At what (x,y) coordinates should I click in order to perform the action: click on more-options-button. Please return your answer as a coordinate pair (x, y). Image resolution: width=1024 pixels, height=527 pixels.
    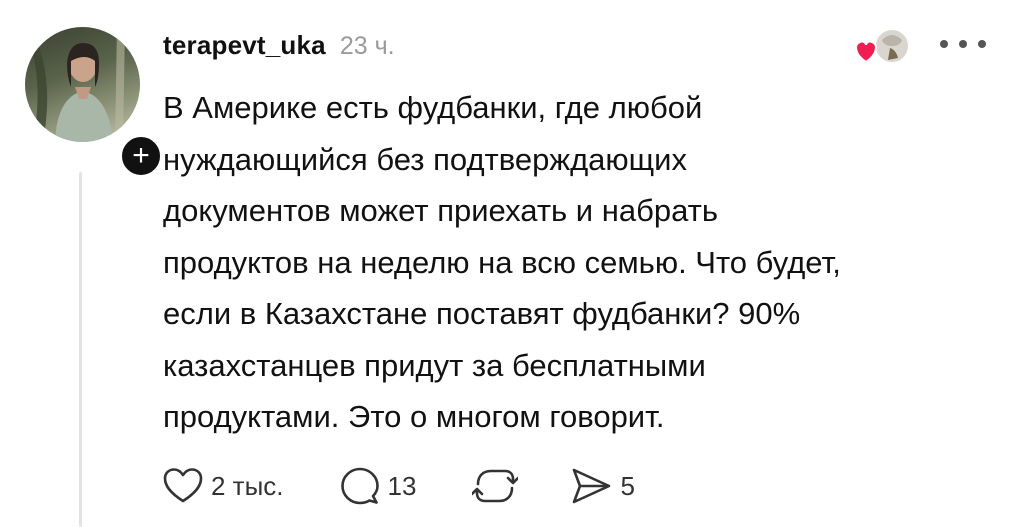
    Looking at the image, I should click on (963, 44).